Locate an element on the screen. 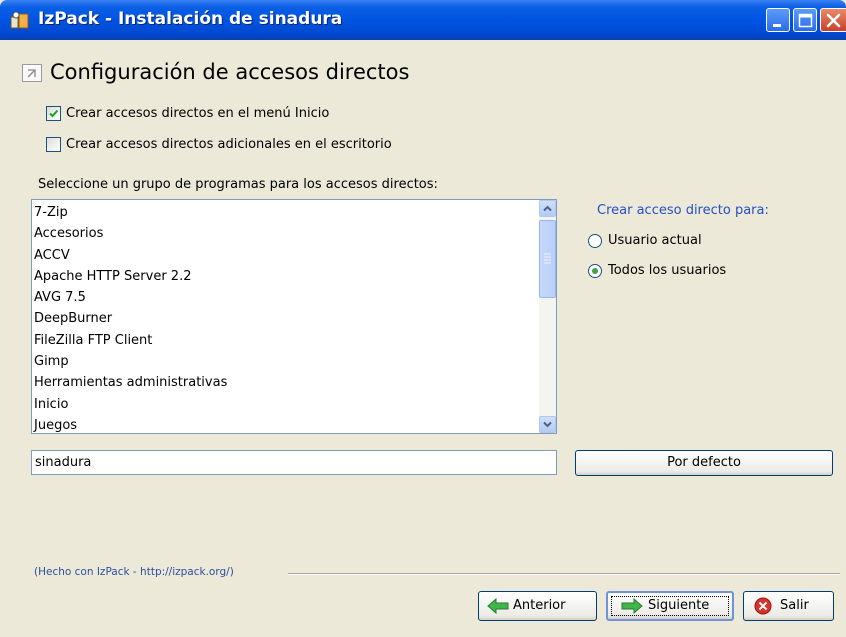 The height and width of the screenshot is (637, 846). default-button: Por defecto is located at coordinates (704, 463).